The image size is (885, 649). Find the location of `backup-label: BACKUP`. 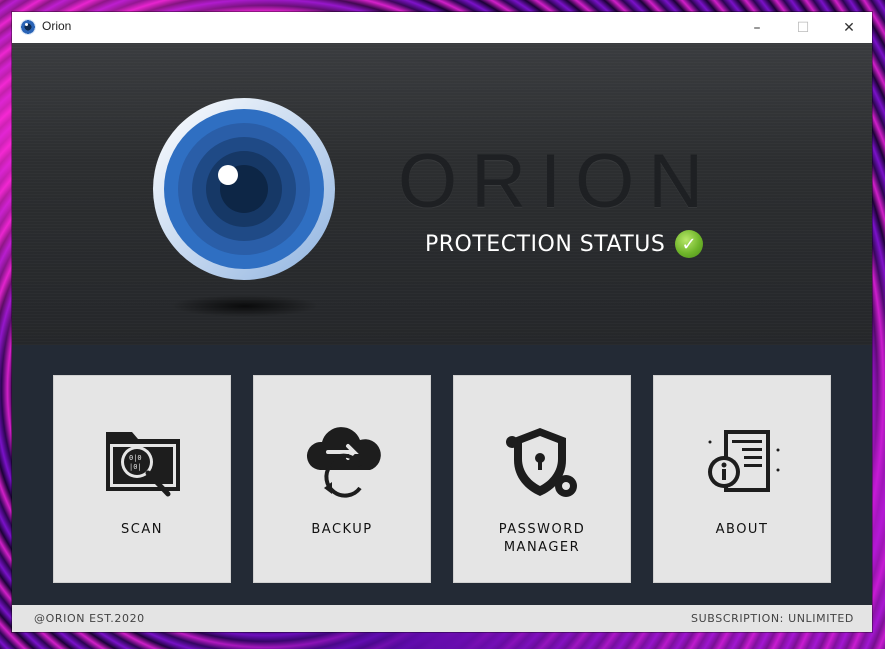

backup-label: BACKUP is located at coordinates (342, 529).